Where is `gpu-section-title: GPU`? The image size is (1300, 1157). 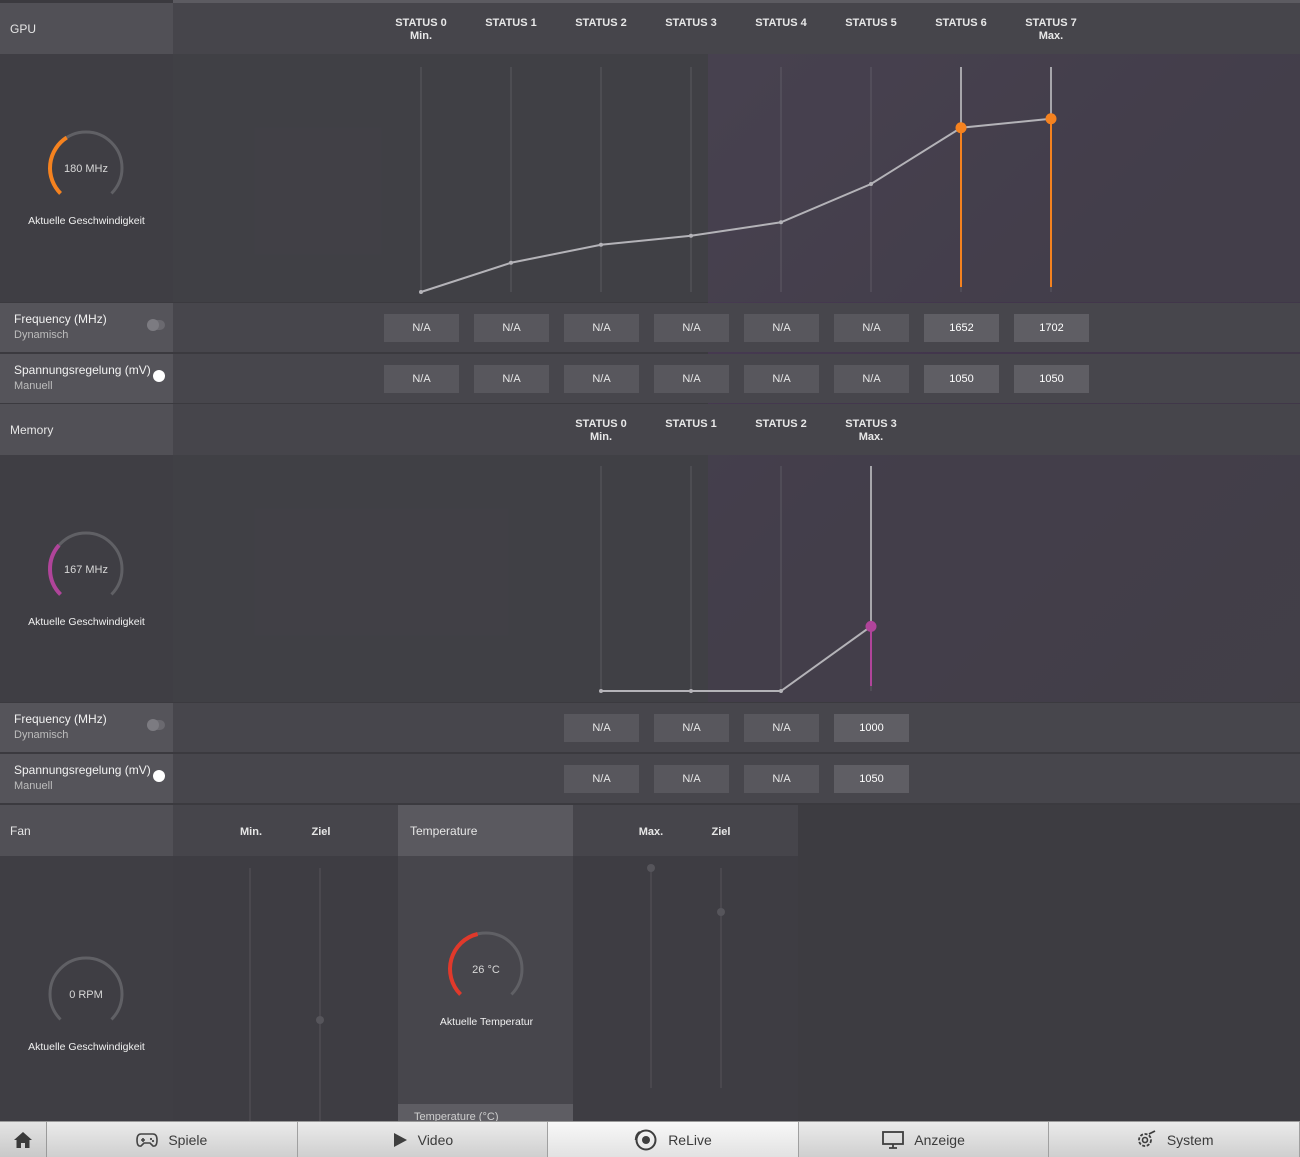
gpu-section-title: GPU is located at coordinates (86, 28).